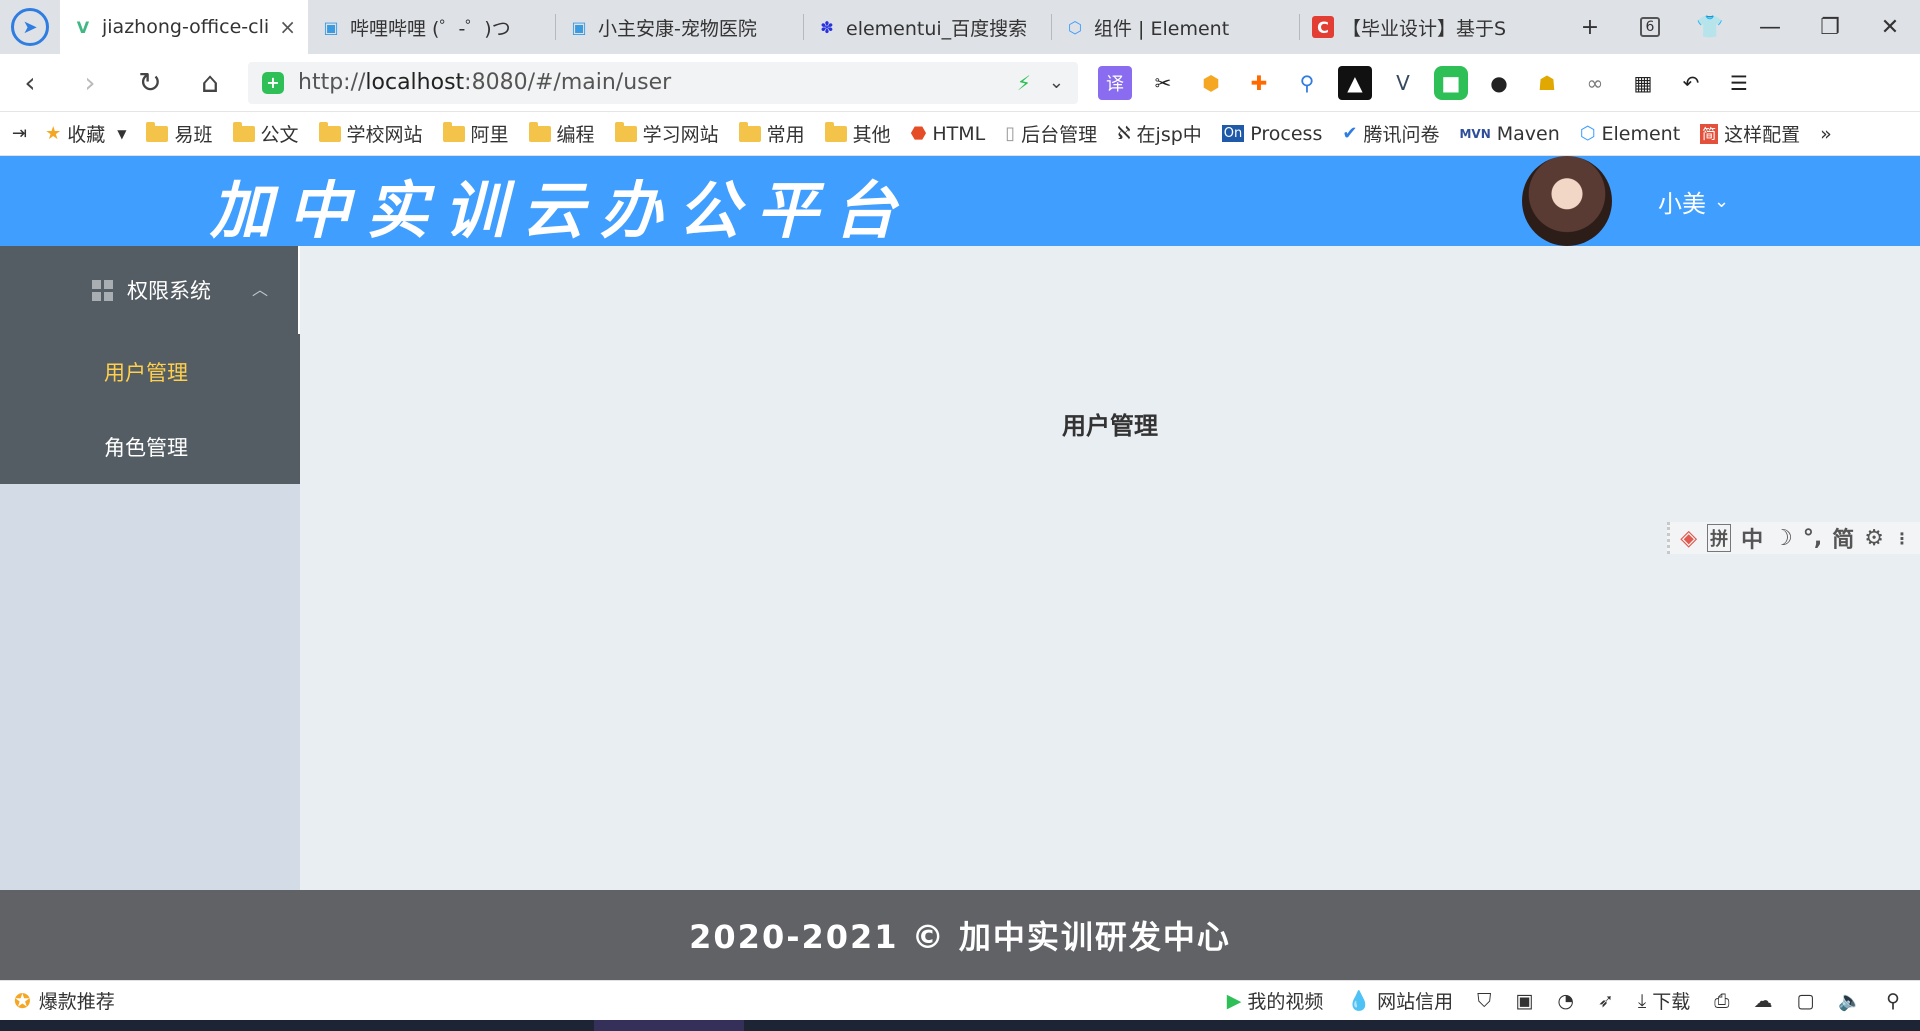  I want to click on shield-icon: ⛉, so click(1484, 1001).